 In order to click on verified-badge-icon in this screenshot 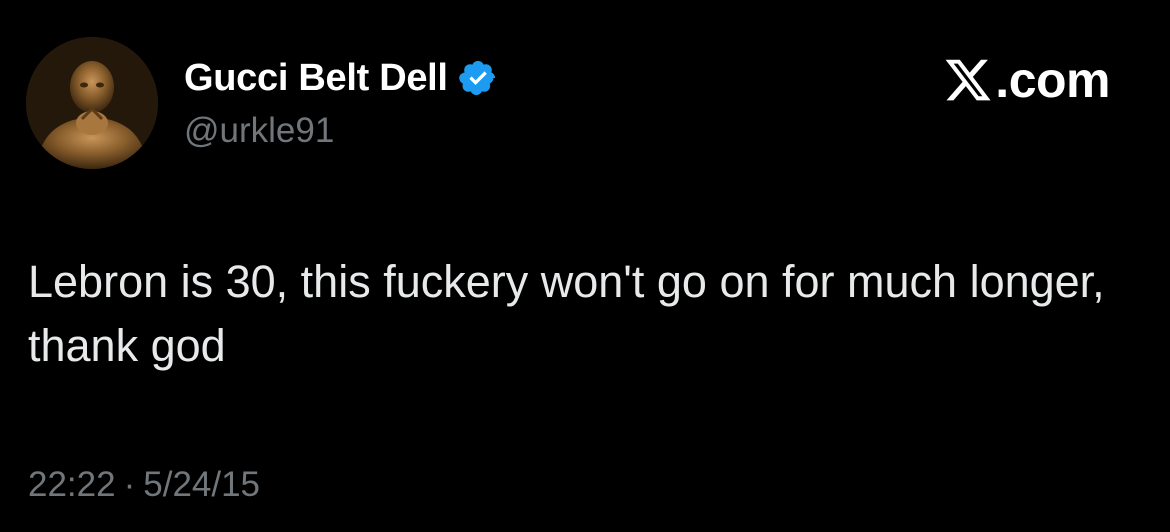, I will do `click(476, 78)`.